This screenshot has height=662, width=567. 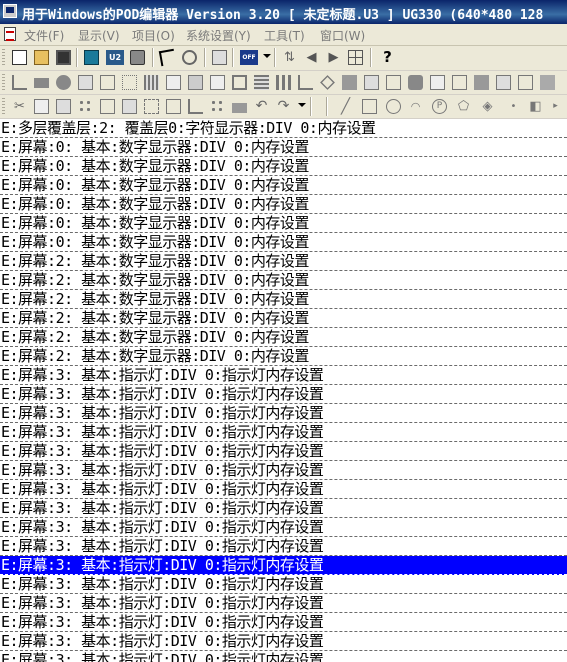 What do you see at coordinates (283, 106) in the screenshot?
I see `redo-icon: ↷` at bounding box center [283, 106].